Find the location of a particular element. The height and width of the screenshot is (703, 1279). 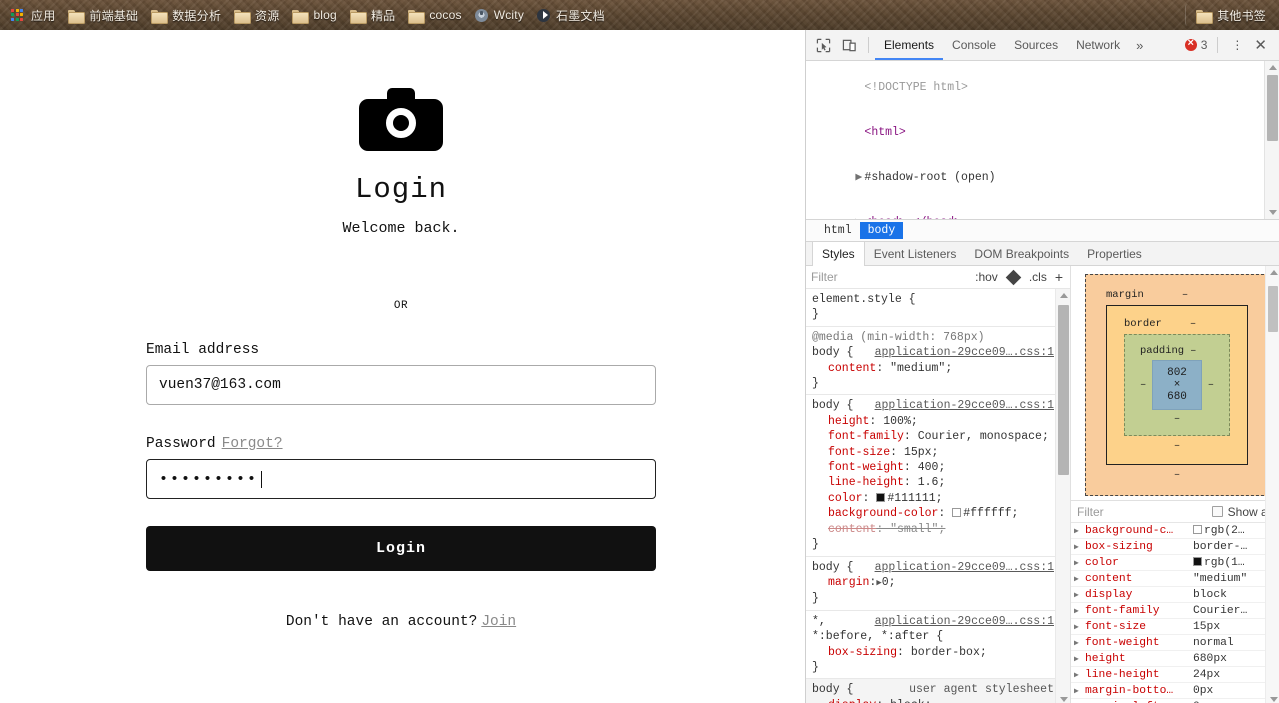

bookmark-jingpin: 精品 is located at coordinates (373, 15).